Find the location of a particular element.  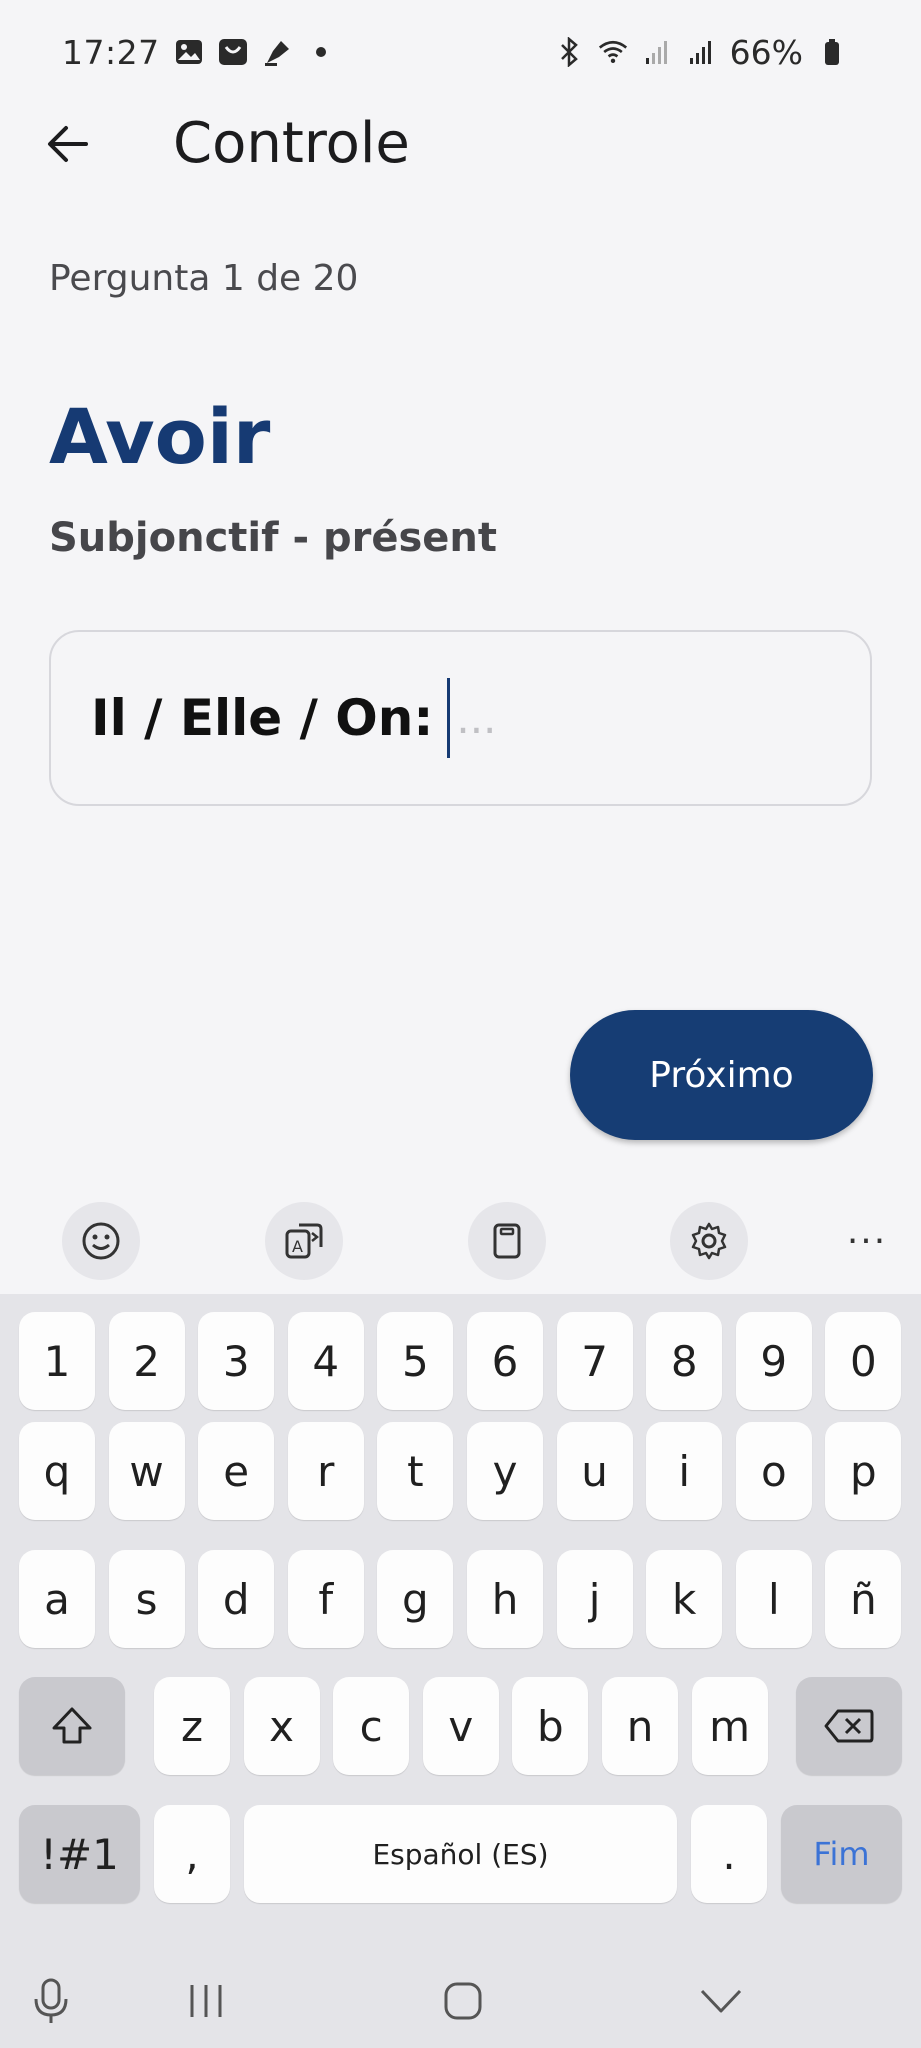

backspace-icon is located at coordinates (849, 1726).